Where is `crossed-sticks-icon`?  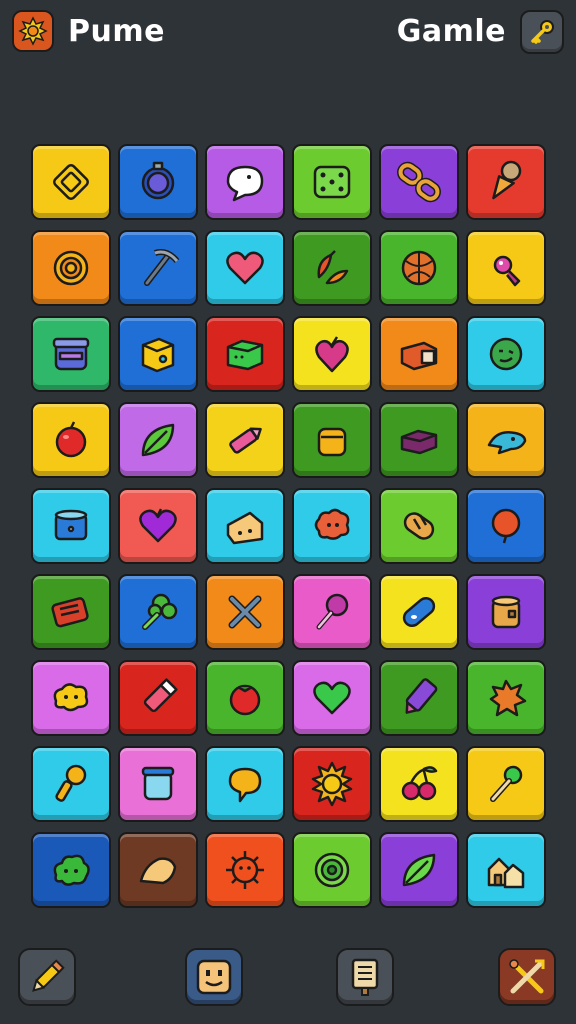 crossed-sticks-icon is located at coordinates (245, 612).